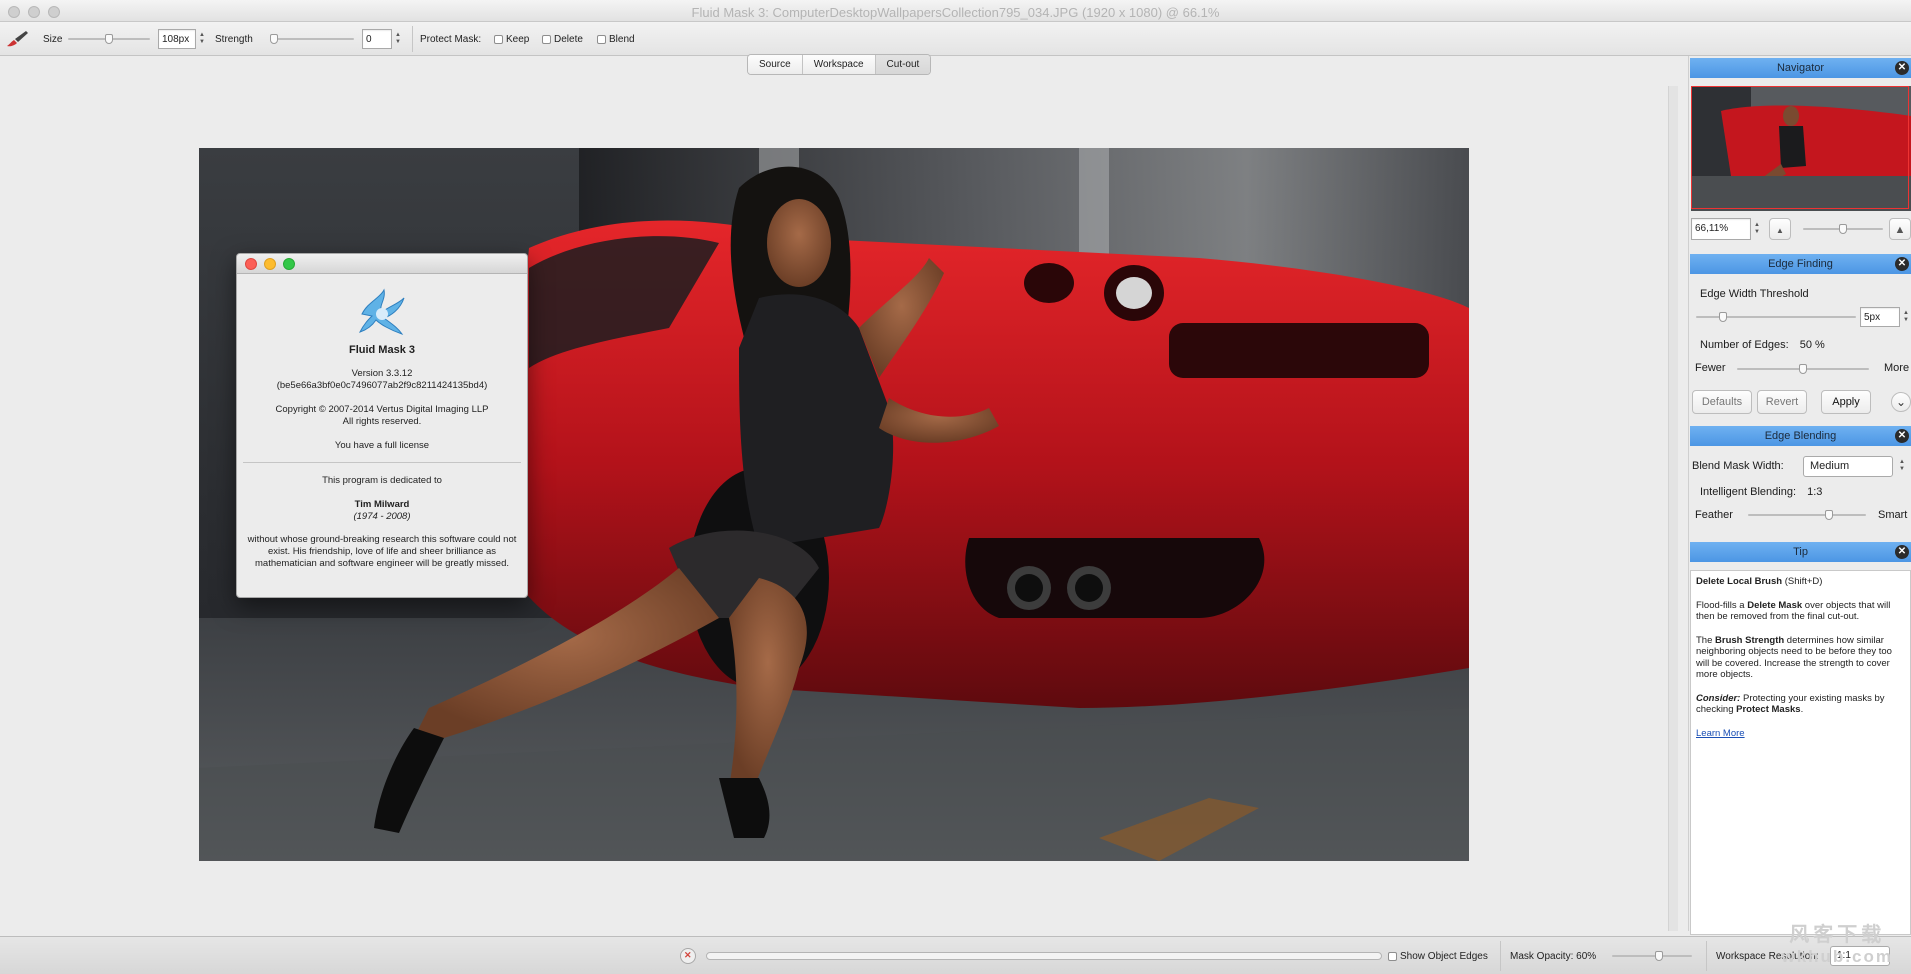 This screenshot has height=974, width=1911. Describe the element at coordinates (1902, 68) in the screenshot. I see `navigator-close-icon: ✕` at that location.